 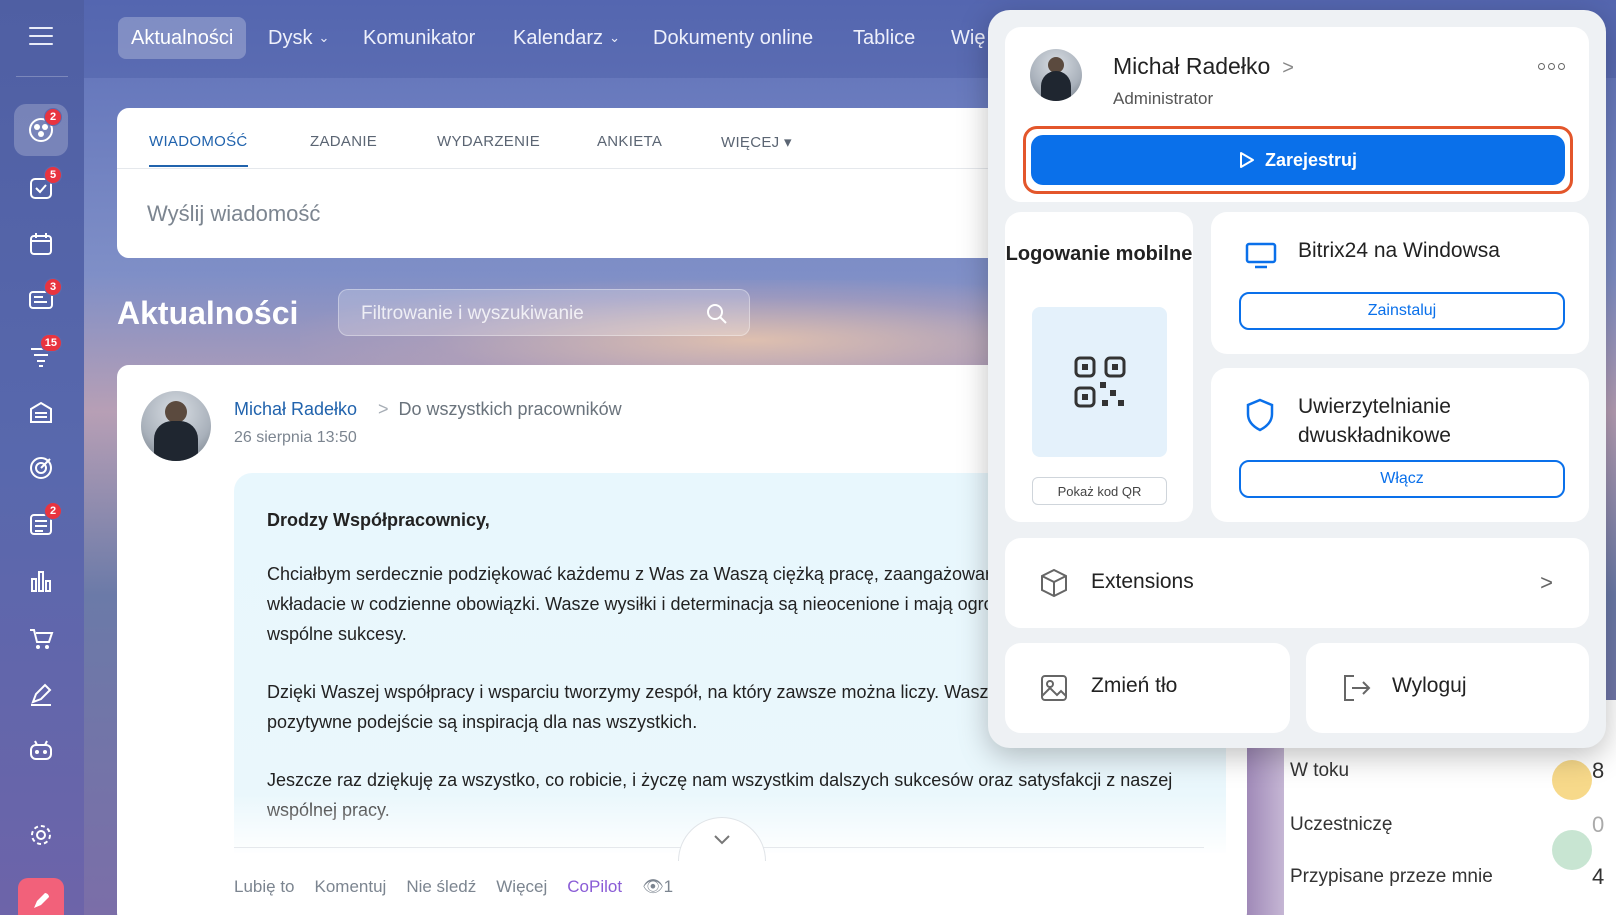 I want to click on gear-icon, so click(x=41, y=835).